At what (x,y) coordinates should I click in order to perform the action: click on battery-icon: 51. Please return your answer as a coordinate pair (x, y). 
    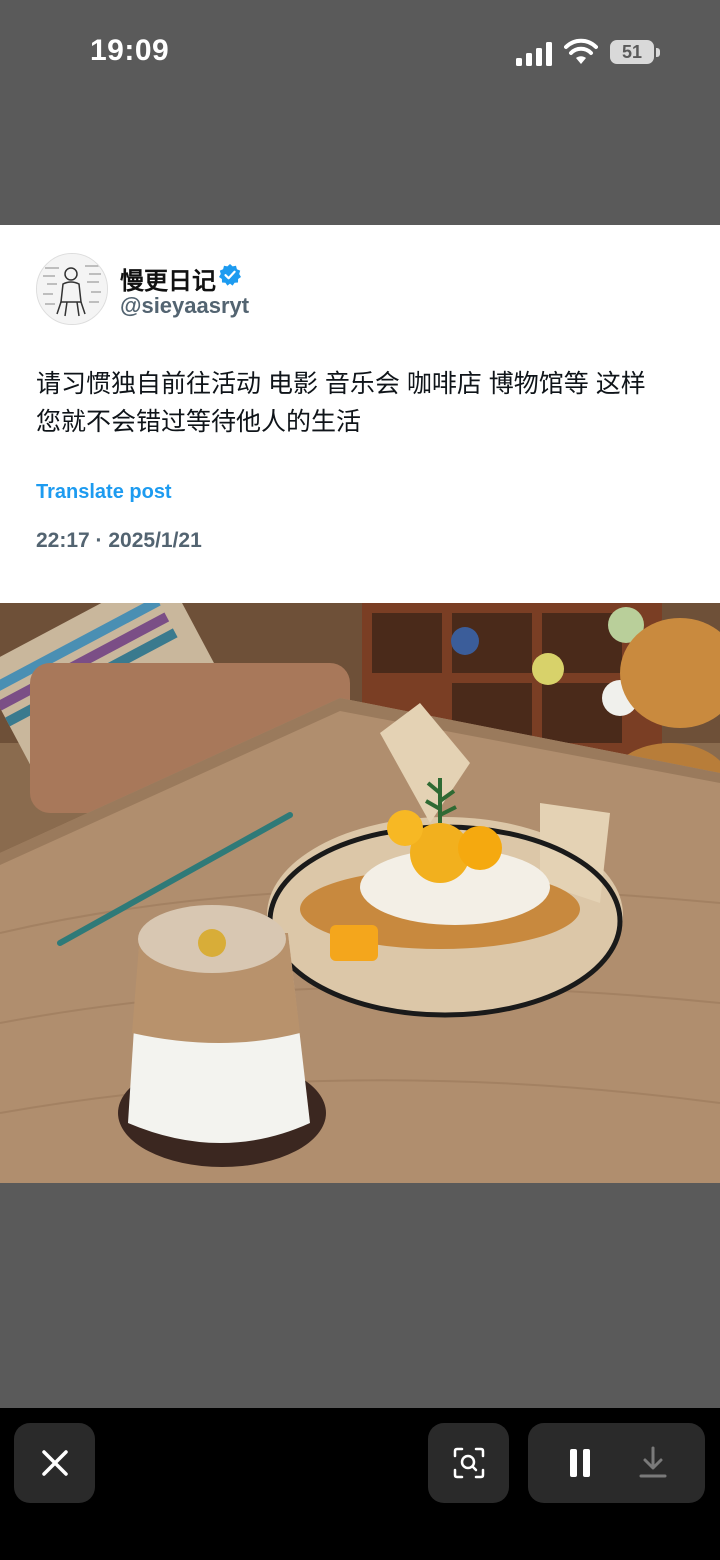
    Looking at the image, I should click on (636, 53).